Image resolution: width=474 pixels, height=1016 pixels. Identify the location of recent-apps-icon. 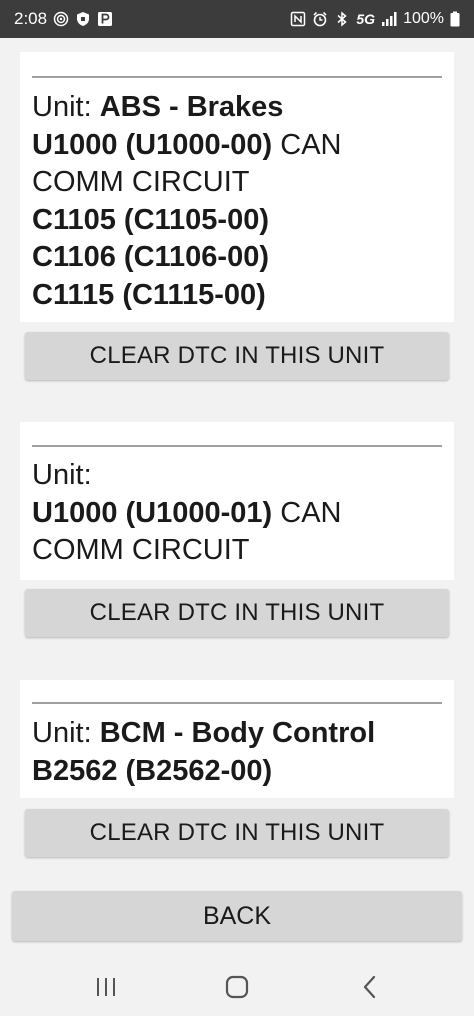
(106, 987).